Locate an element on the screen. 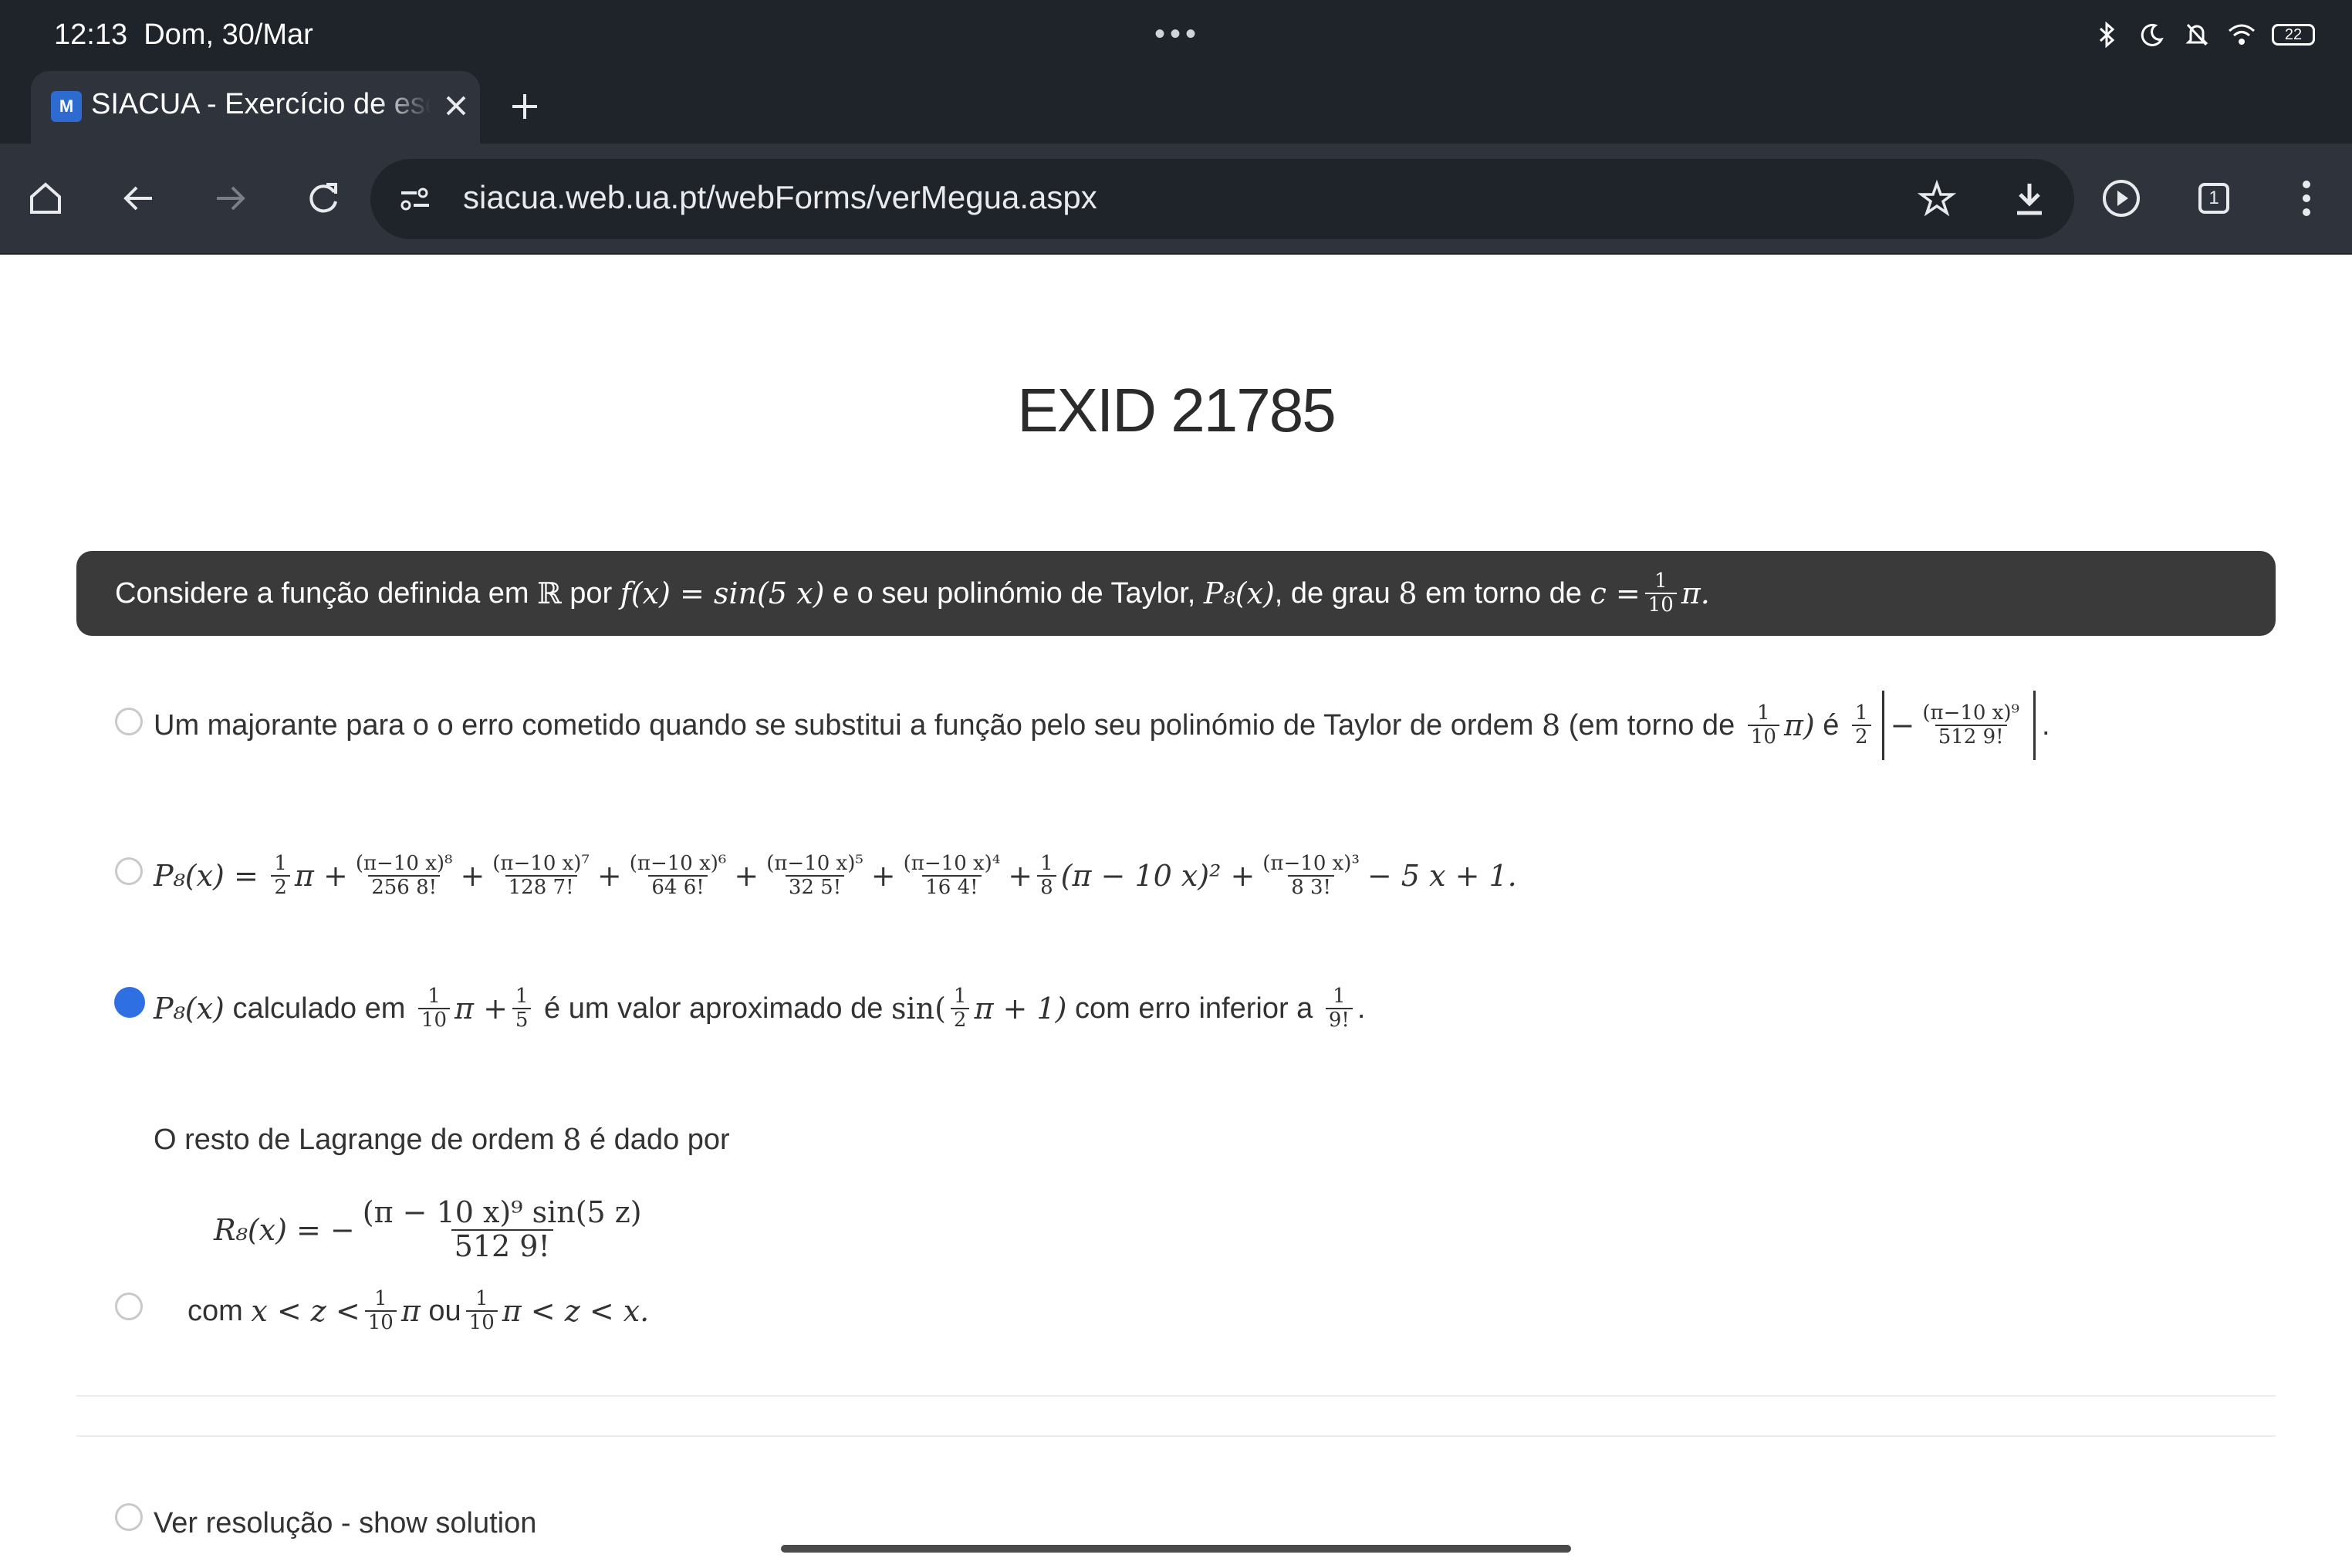 This screenshot has height=1568, width=2352. play-circle-icon is located at coordinates (2121, 198).